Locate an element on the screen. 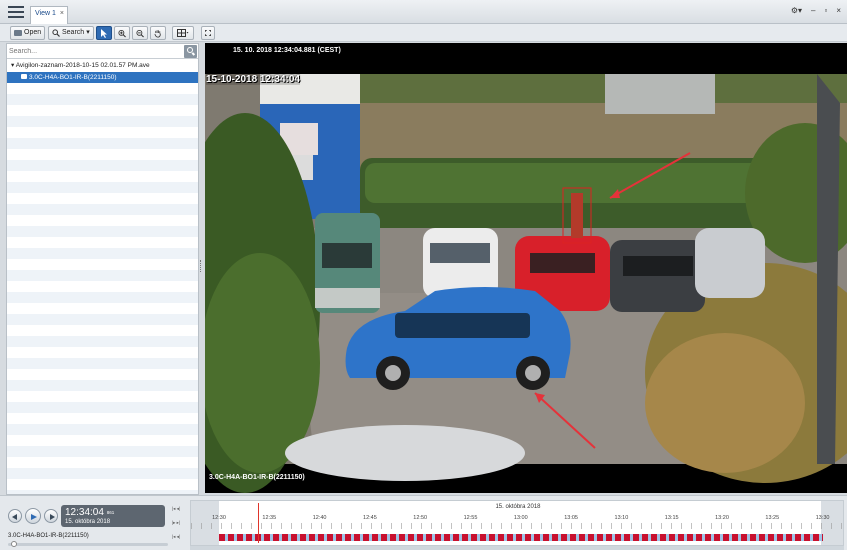 The width and height of the screenshot is (847, 550). fullscreen-button is located at coordinates (208, 33).